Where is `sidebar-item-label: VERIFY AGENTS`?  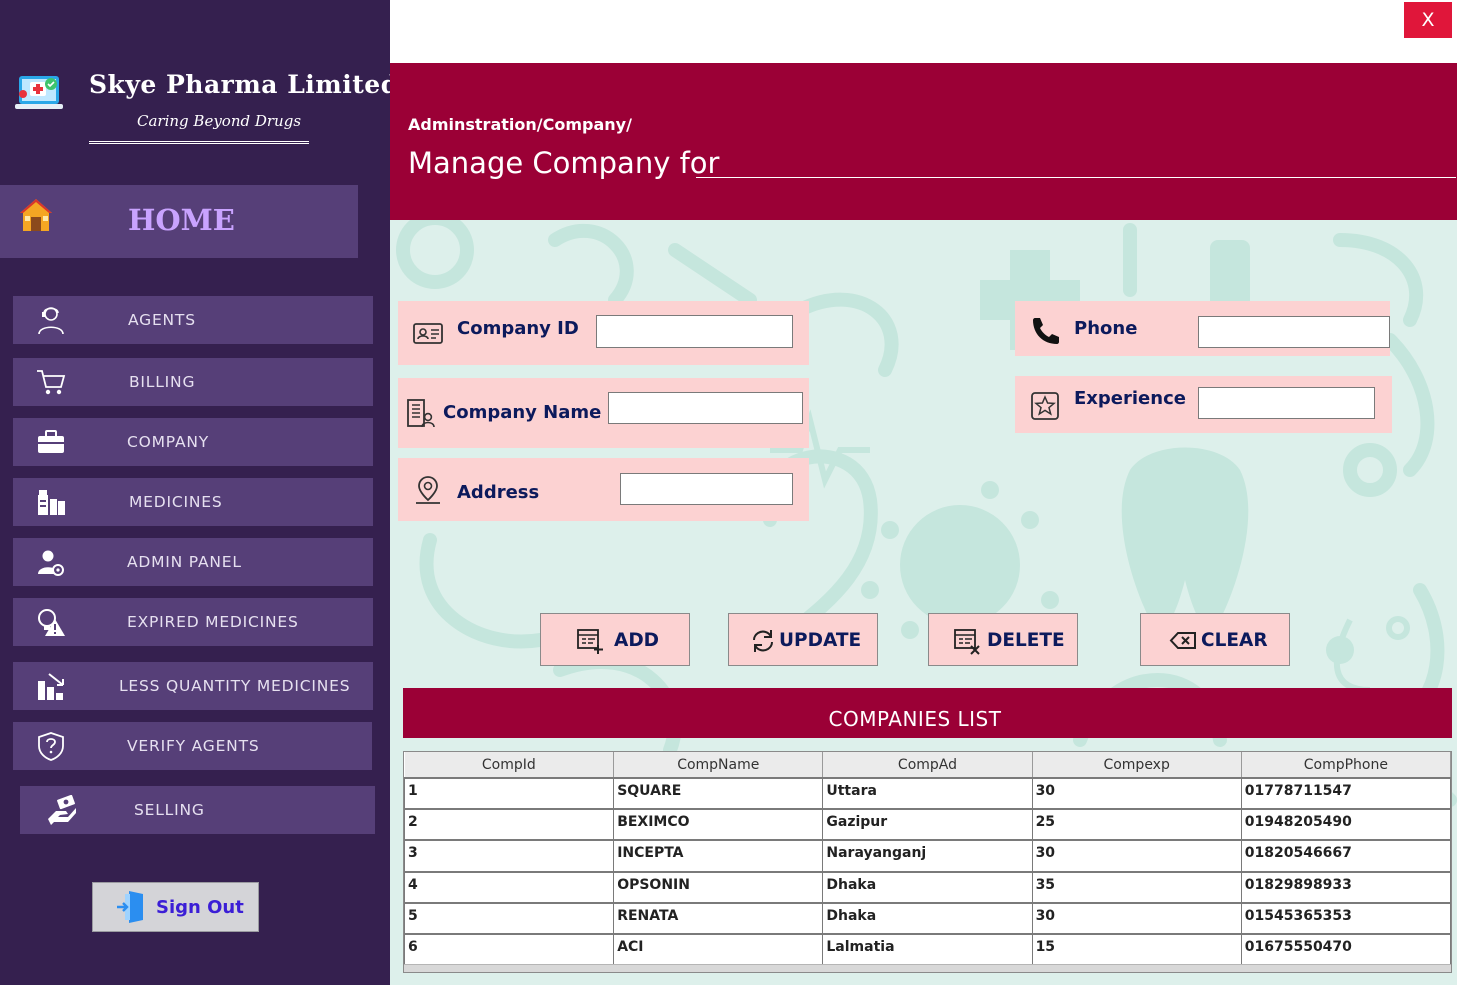
sidebar-item-label: VERIFY AGENTS is located at coordinates (193, 746).